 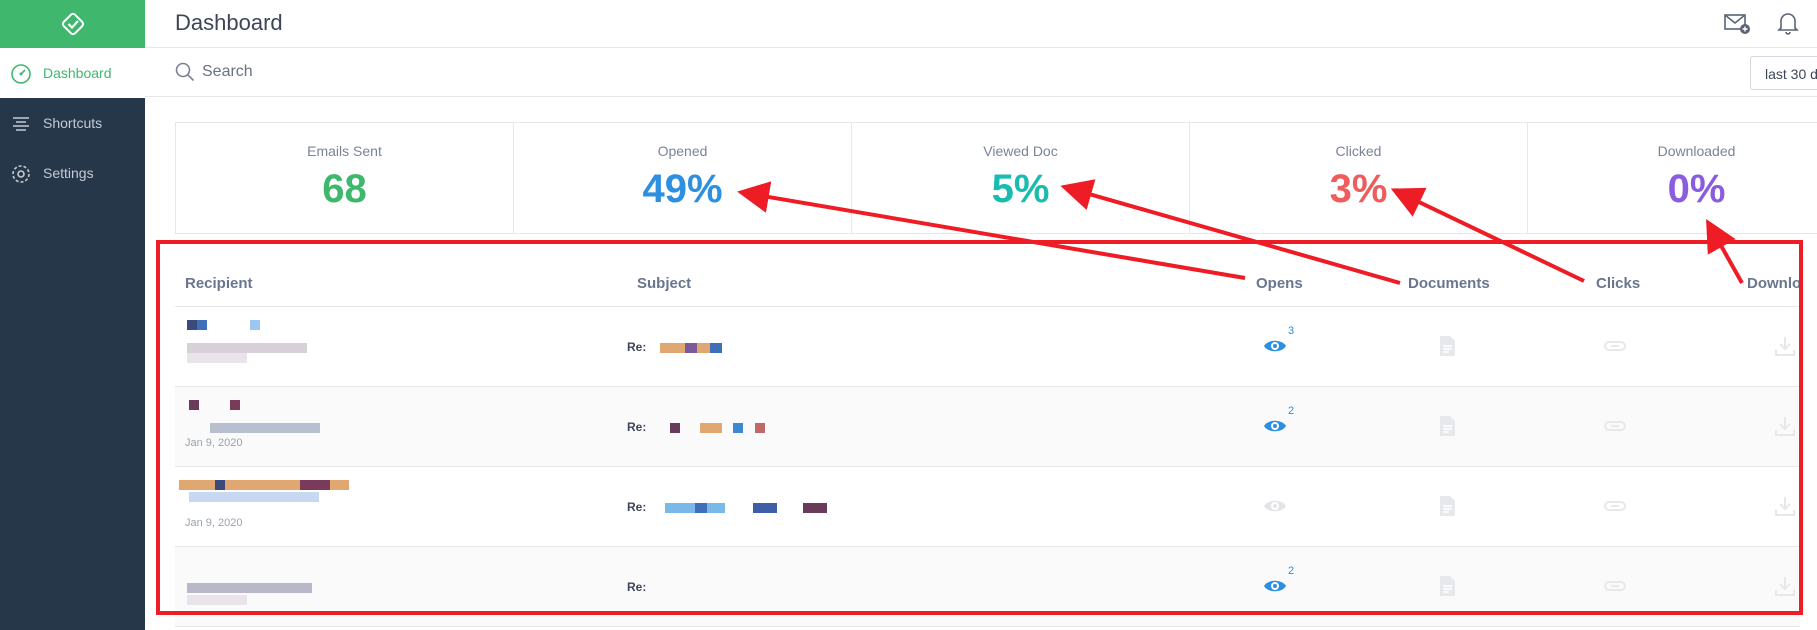 I want to click on column-header-documents: Documents, so click(x=1449, y=283).